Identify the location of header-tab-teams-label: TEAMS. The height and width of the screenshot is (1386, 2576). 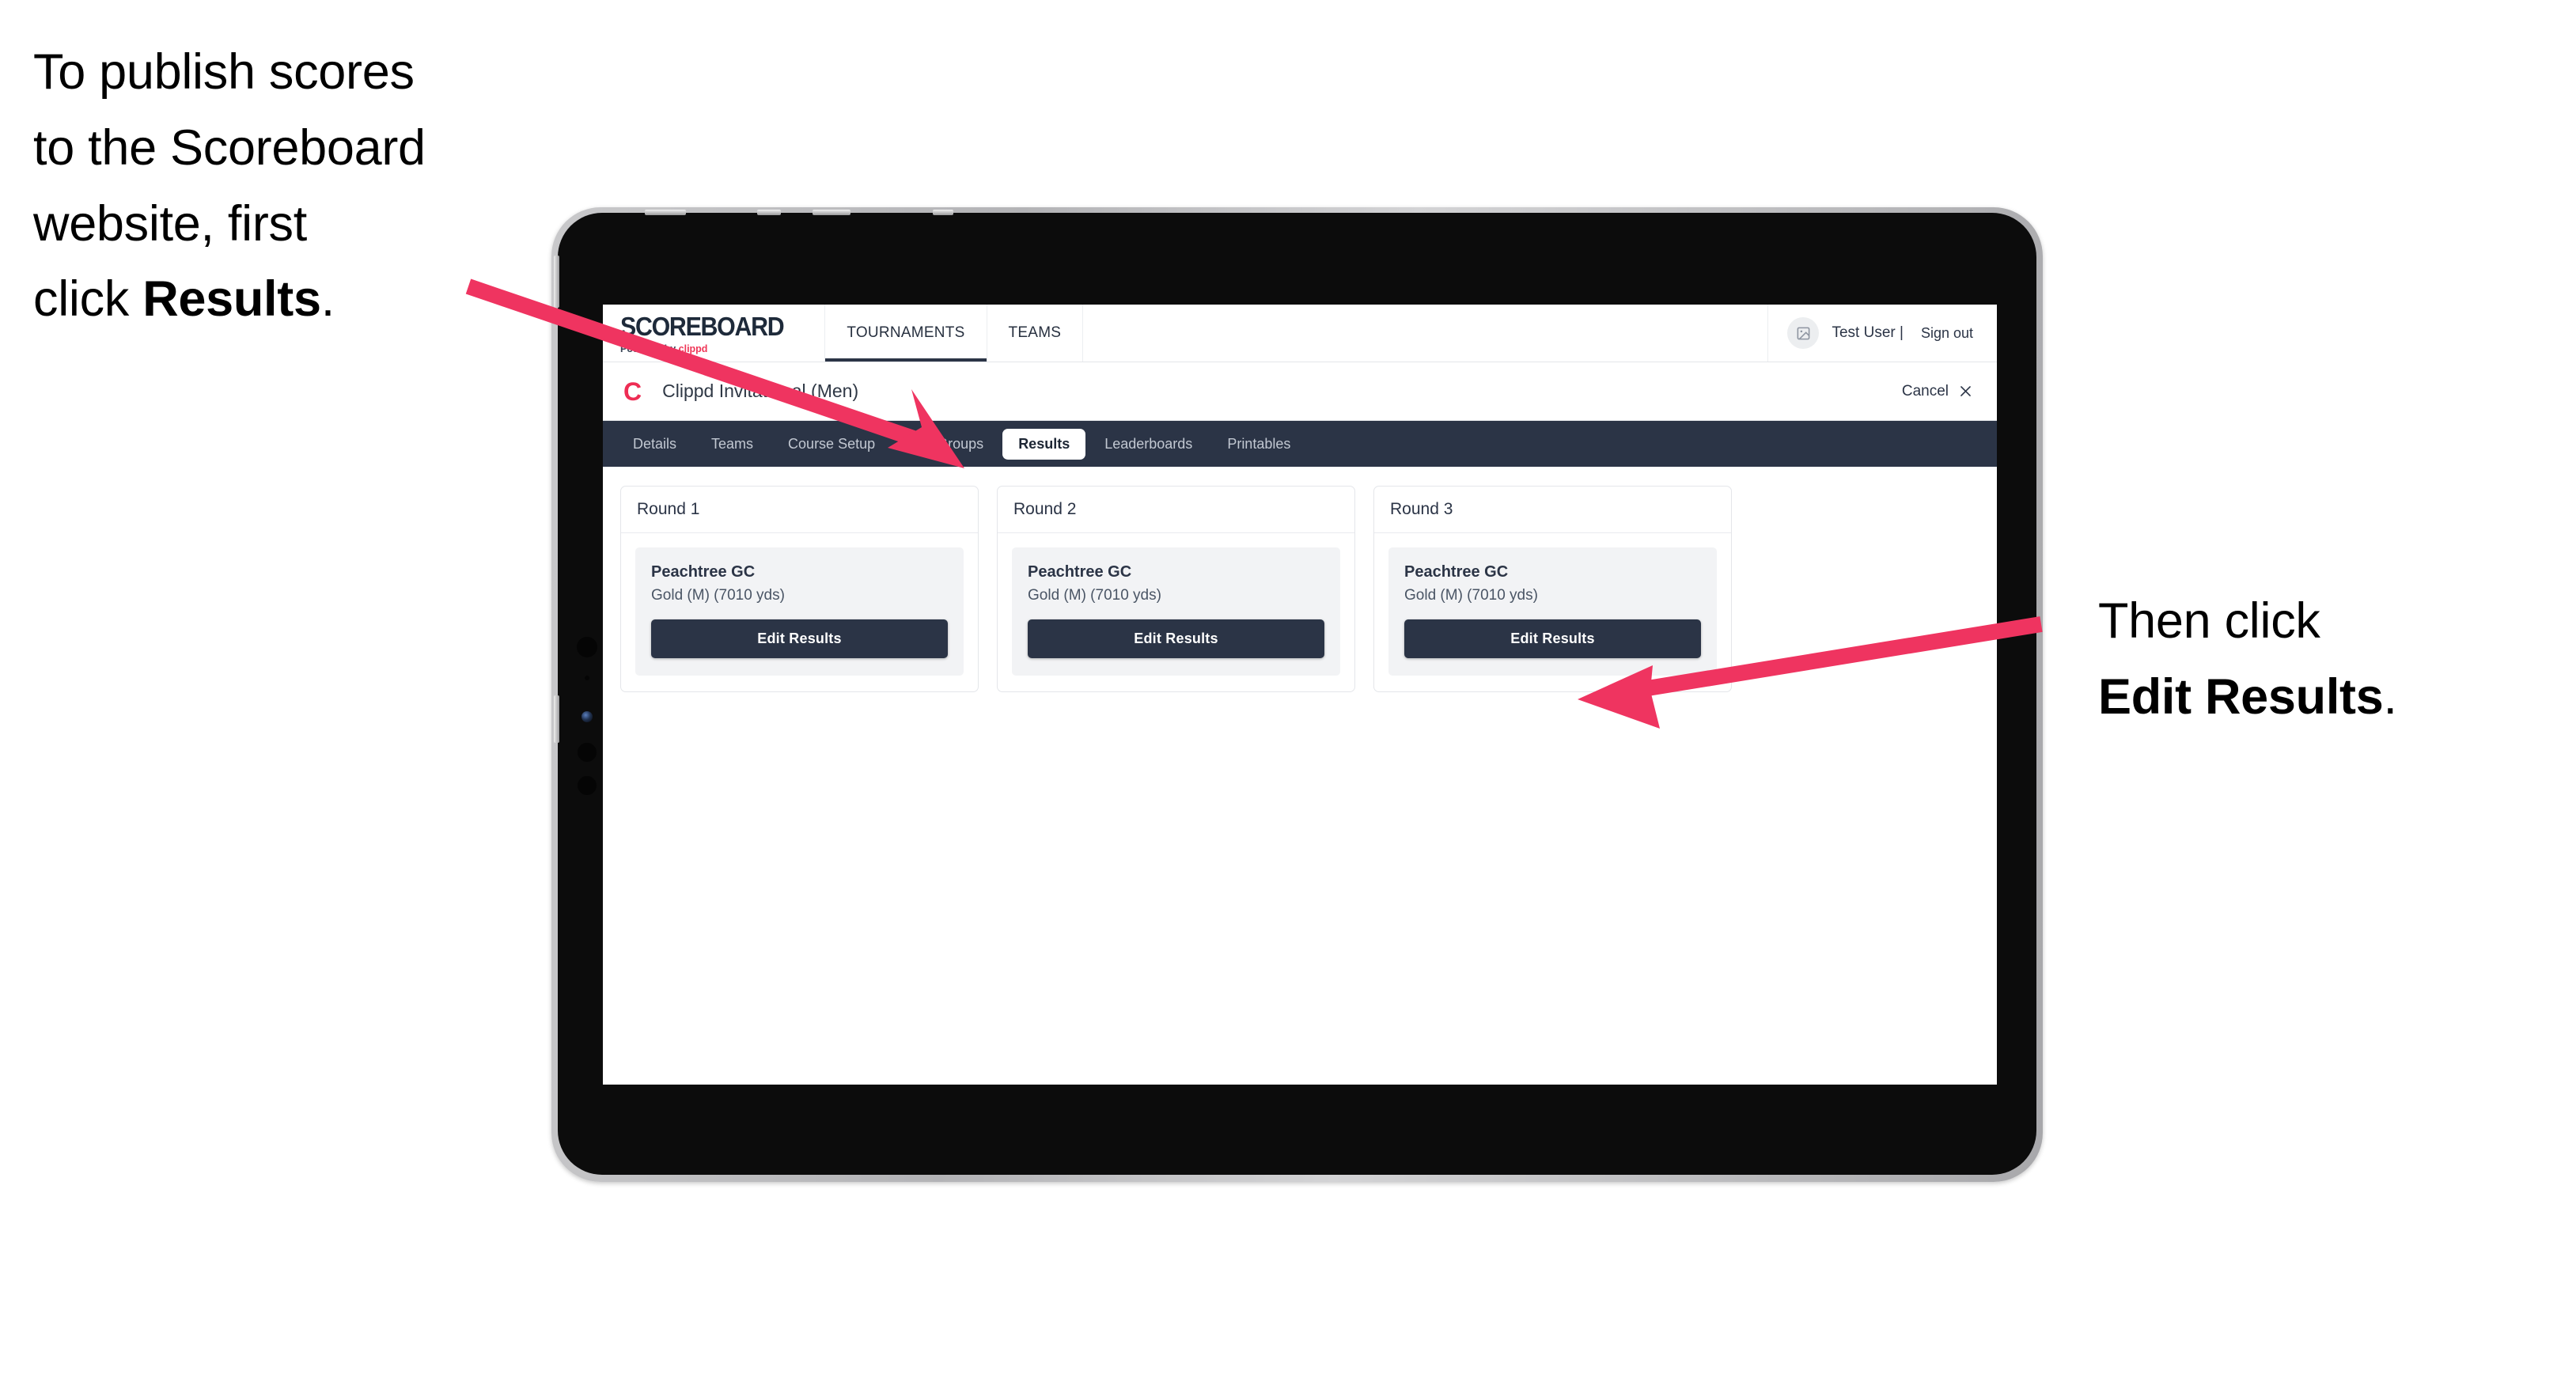
(1035, 333).